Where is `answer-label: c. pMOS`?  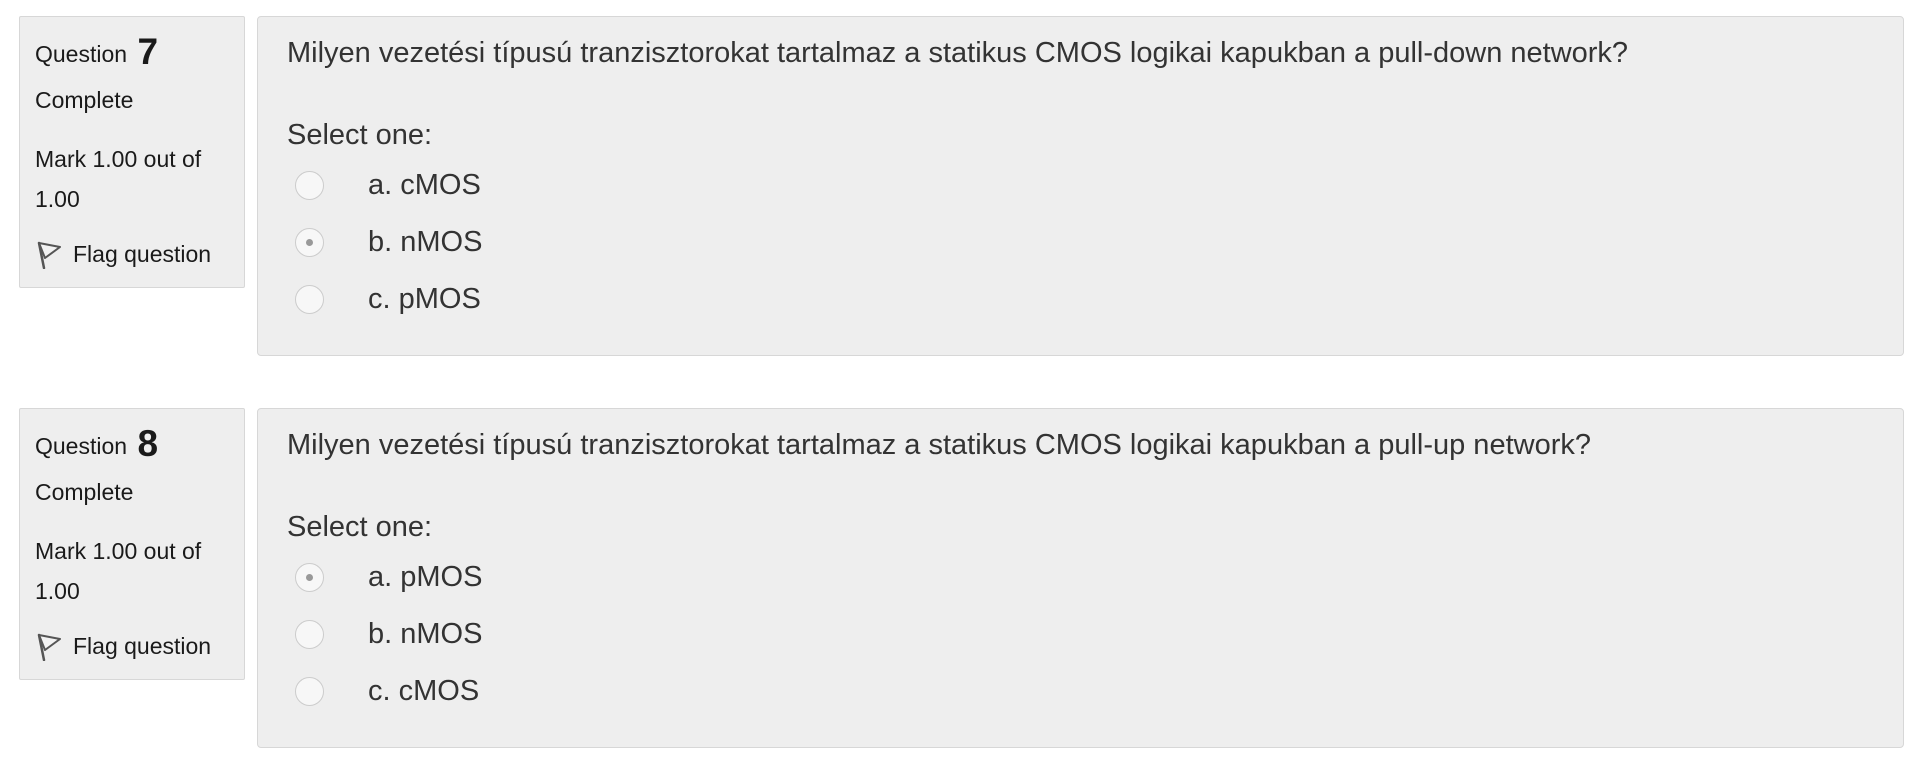 answer-label: c. pMOS is located at coordinates (424, 298).